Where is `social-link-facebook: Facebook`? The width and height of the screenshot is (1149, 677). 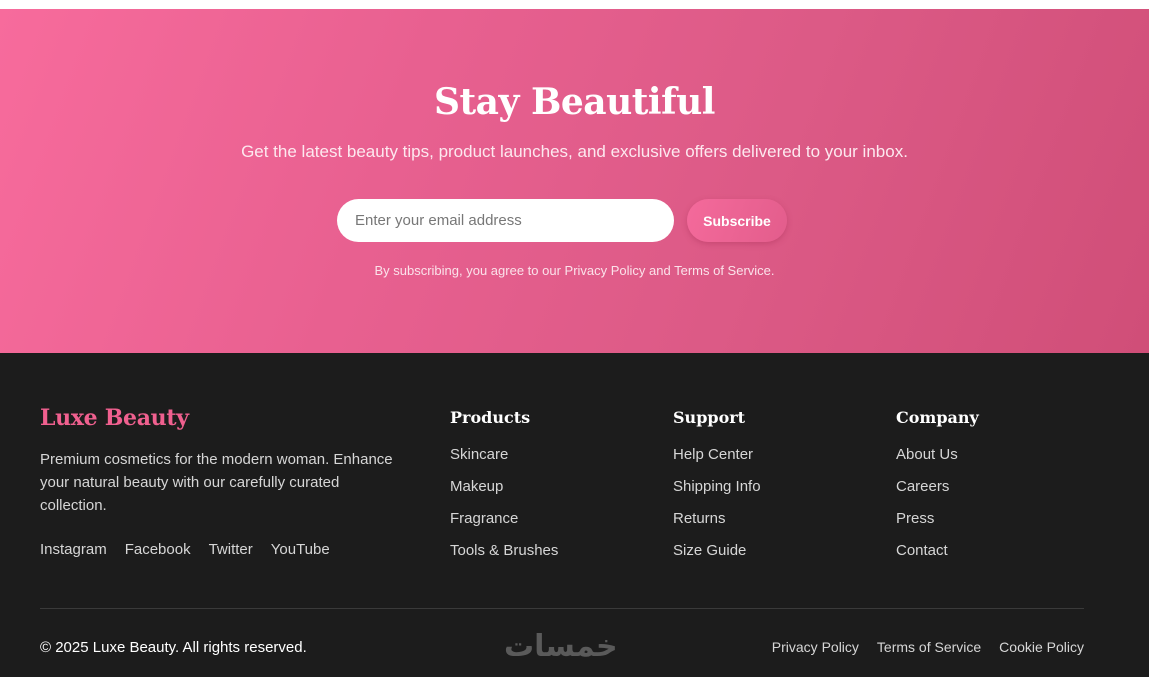 social-link-facebook: Facebook is located at coordinates (158, 549).